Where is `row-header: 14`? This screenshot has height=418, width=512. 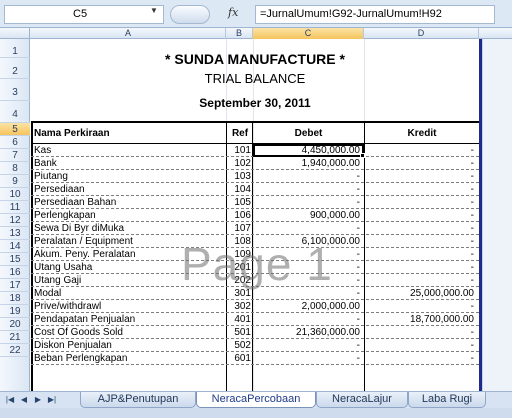
row-header: 14 is located at coordinates (15, 246).